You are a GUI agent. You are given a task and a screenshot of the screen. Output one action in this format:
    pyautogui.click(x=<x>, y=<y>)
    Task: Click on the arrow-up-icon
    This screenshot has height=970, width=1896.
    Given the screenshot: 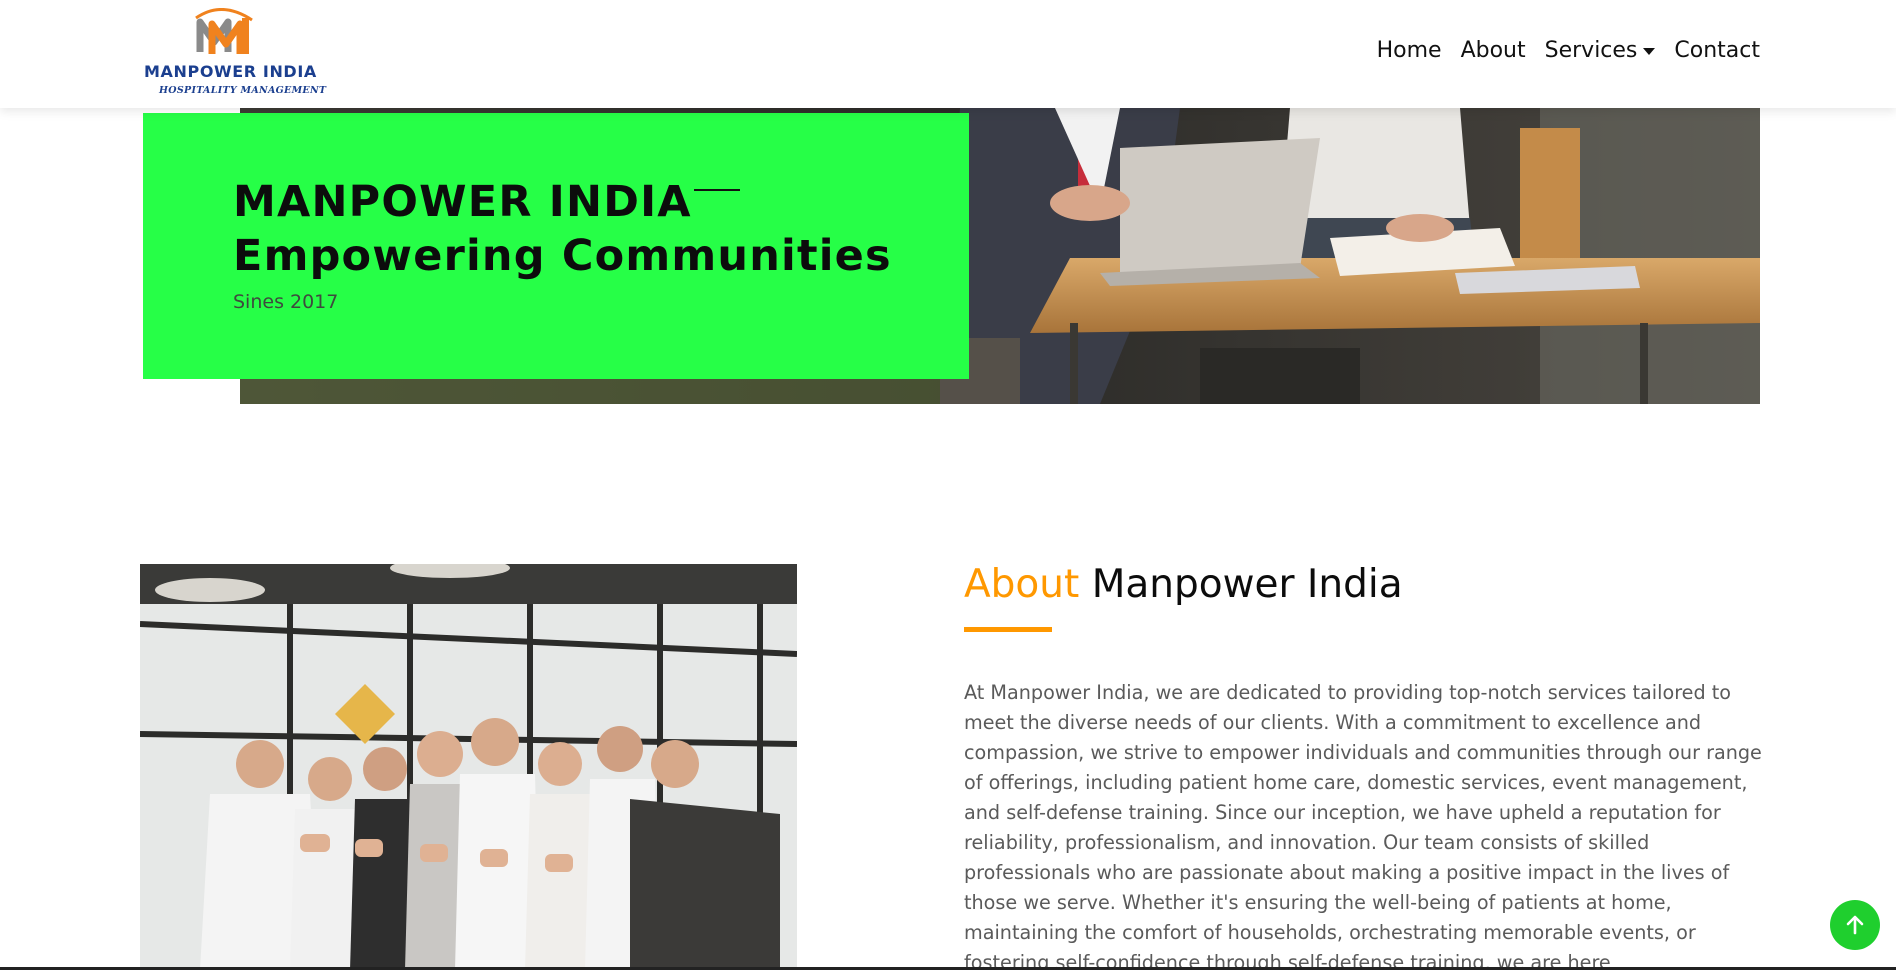 What is the action you would take?
    pyautogui.click(x=1855, y=925)
    